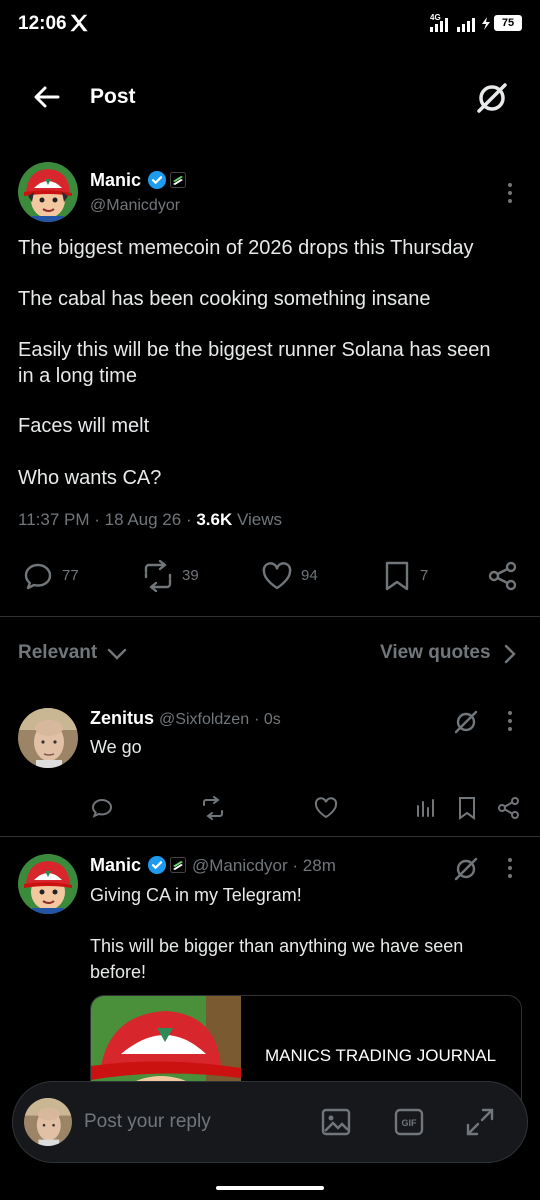  I want to click on author-handle: @Manicdyor, so click(135, 206).